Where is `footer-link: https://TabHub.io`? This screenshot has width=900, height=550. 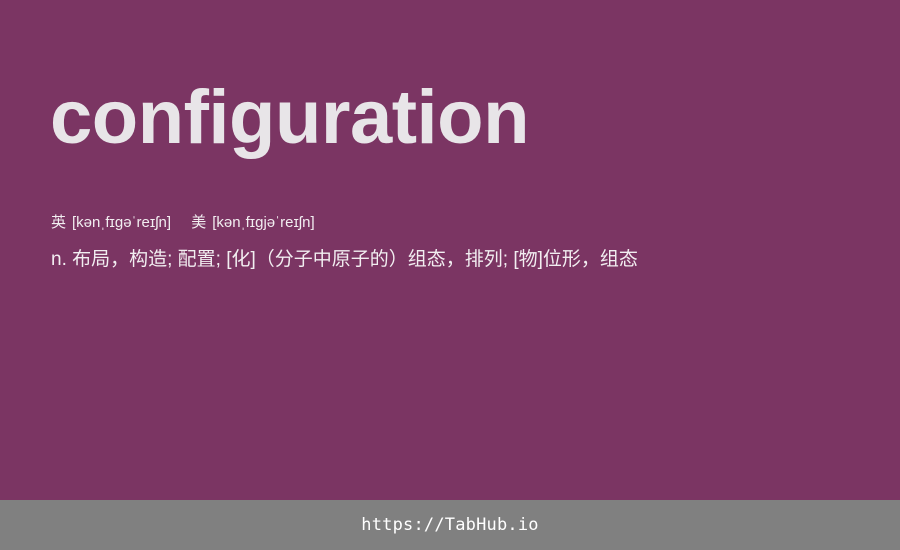 footer-link: https://TabHub.io is located at coordinates (449, 525).